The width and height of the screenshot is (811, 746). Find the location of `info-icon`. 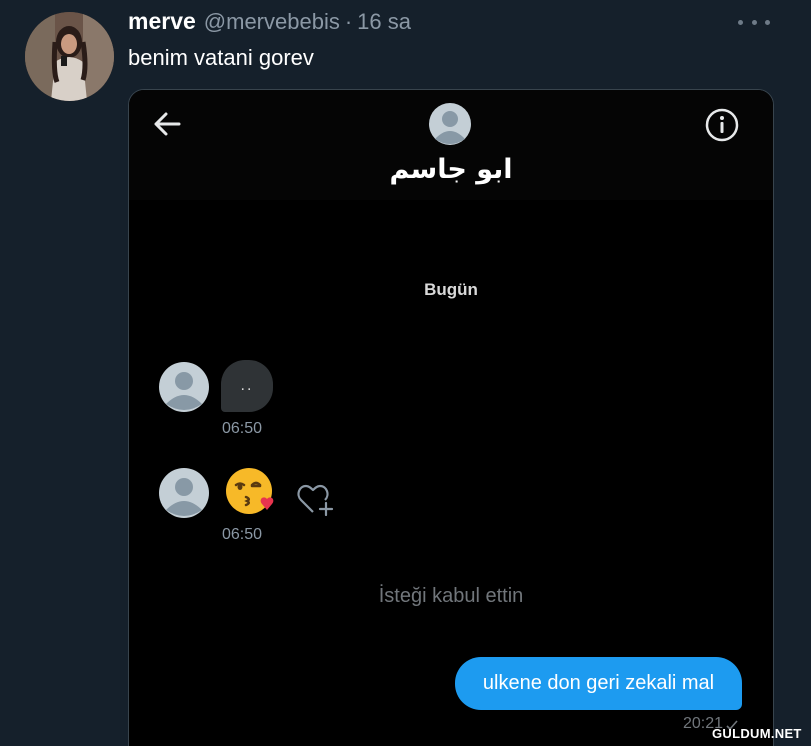

info-icon is located at coordinates (722, 125).